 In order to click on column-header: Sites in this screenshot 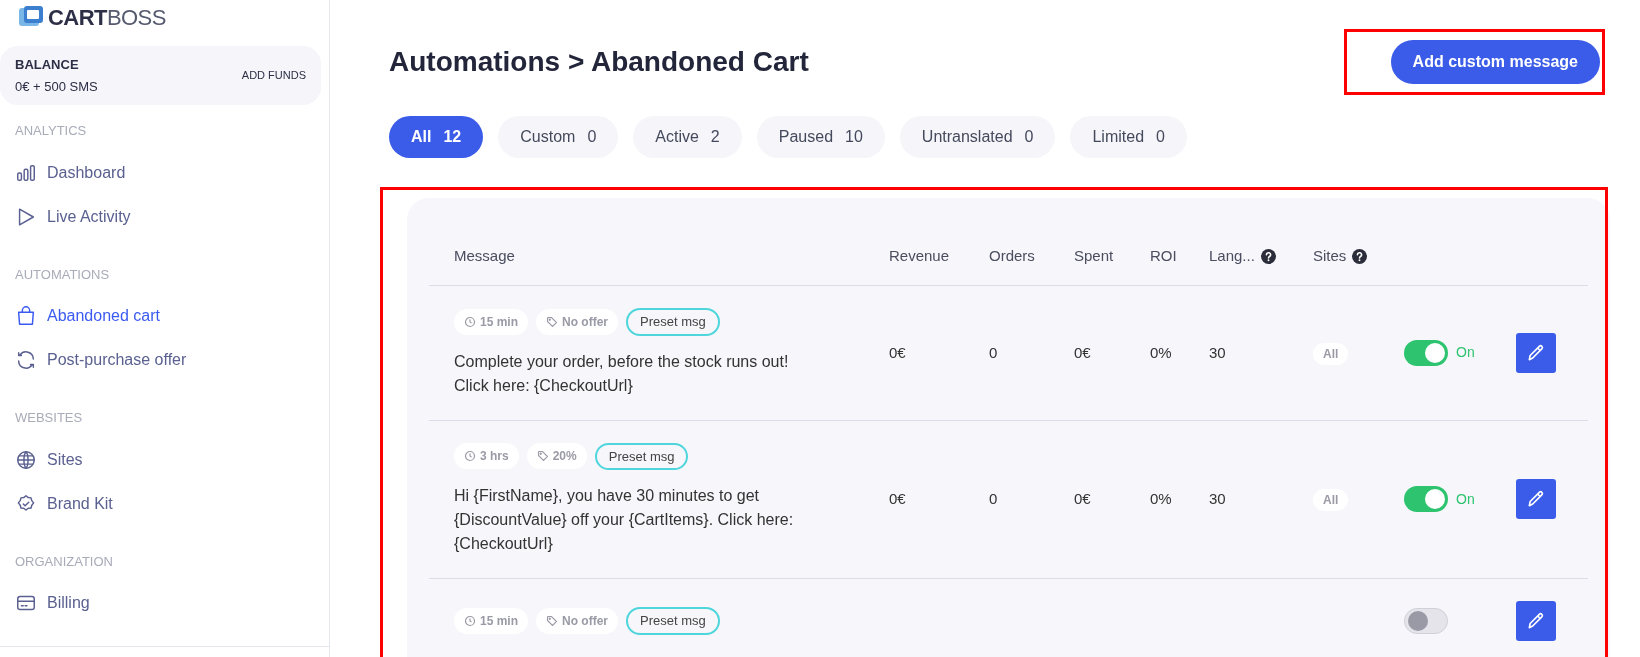, I will do `click(1330, 256)`.